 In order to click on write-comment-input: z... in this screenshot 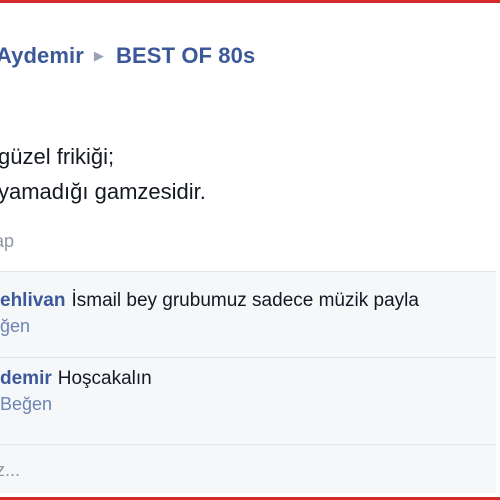, I will do `click(10, 470)`.